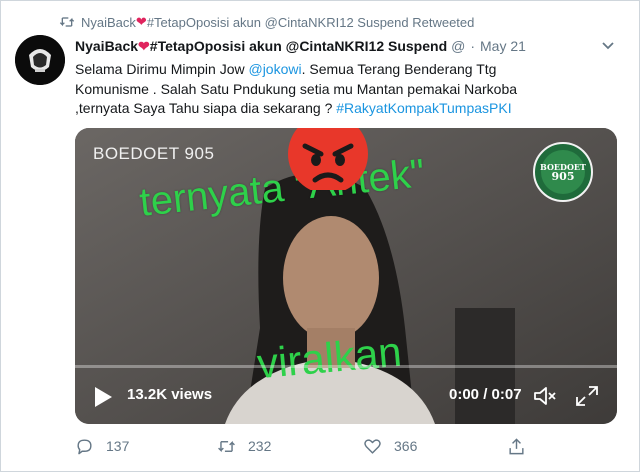 The width and height of the screenshot is (640, 472). Describe the element at coordinates (108, 22) in the screenshot. I see `retweeter-name-start: NyaiBack` at that location.